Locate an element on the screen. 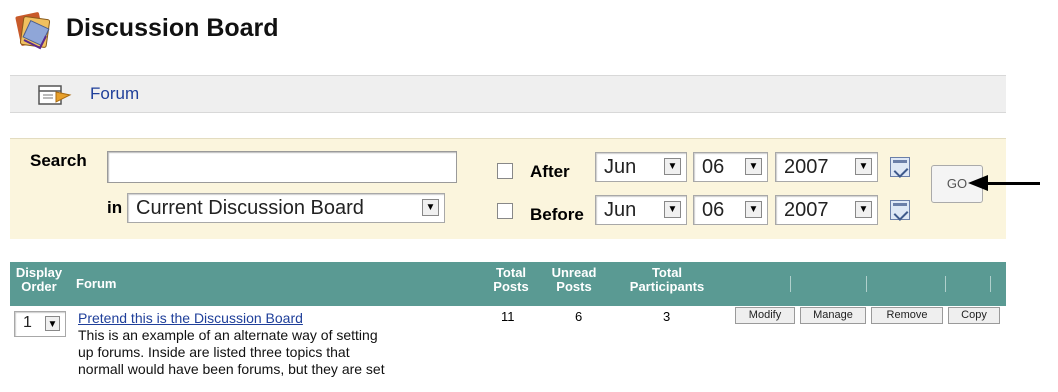  header-unread-posts: Unread Posts is located at coordinates (574, 280).